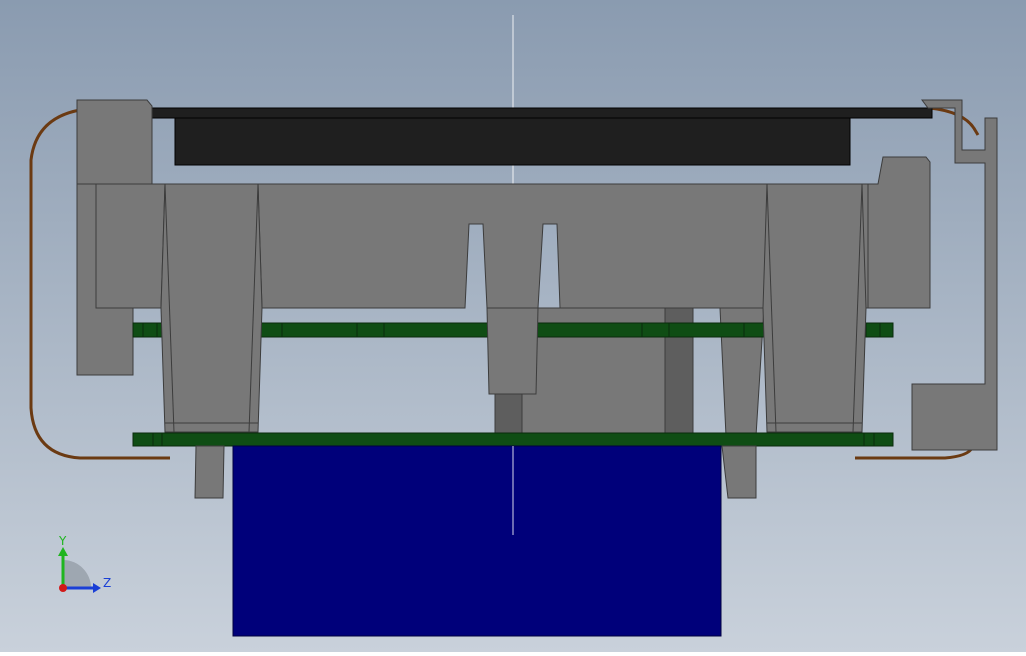 This screenshot has width=1026, height=656. I want to click on right-foot, so click(739, 472).